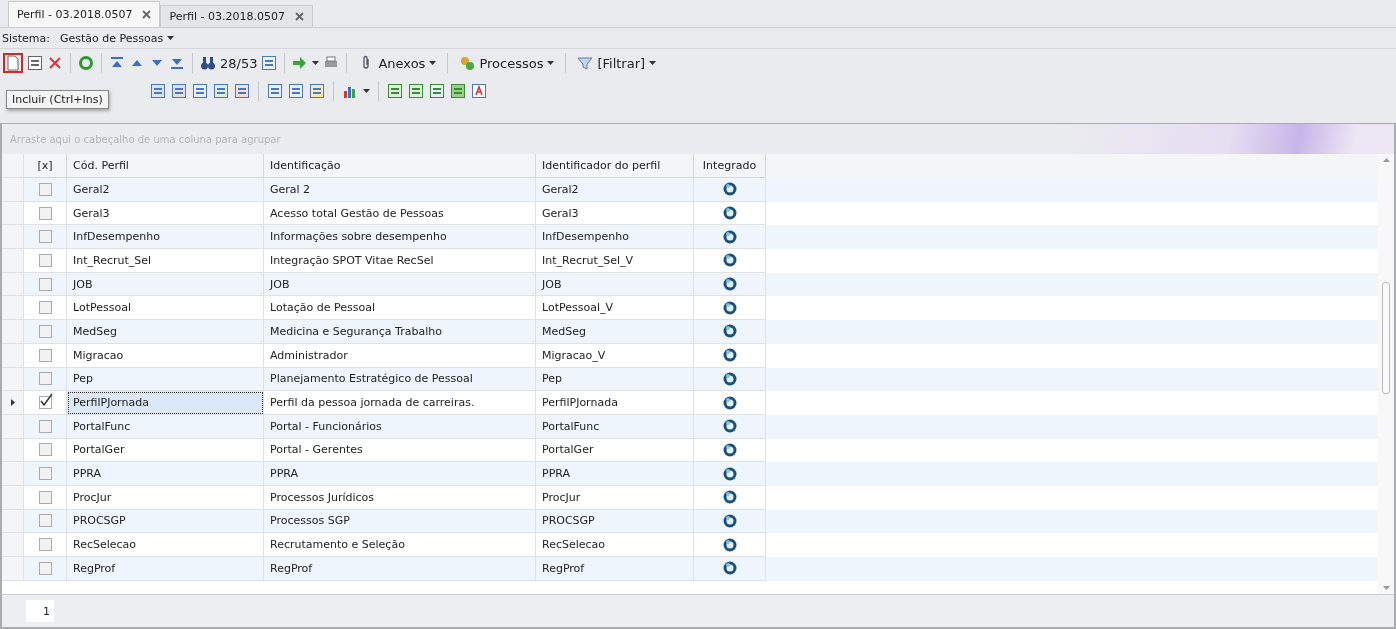 The height and width of the screenshot is (629, 1396). Describe the element at coordinates (239, 63) in the screenshot. I see `record-counter: 28/53` at that location.